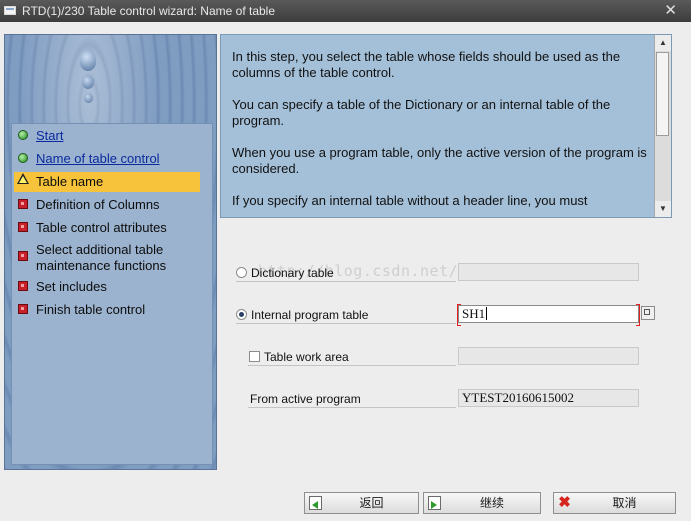  I want to click on step-name-of-table-control: Name of table control, so click(107, 160).